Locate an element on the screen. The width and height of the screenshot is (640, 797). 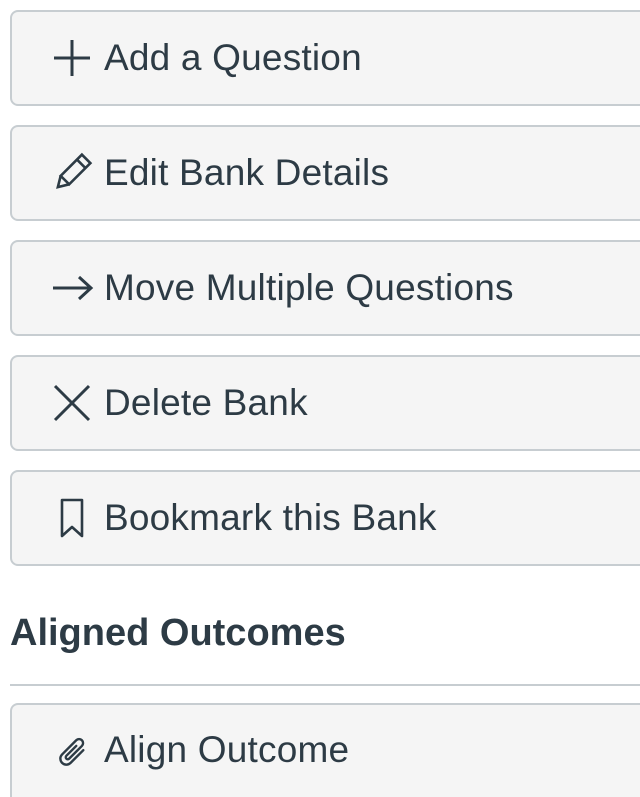
move-multiple-questions-button: Move Multiple Questions is located at coordinates (325, 288).